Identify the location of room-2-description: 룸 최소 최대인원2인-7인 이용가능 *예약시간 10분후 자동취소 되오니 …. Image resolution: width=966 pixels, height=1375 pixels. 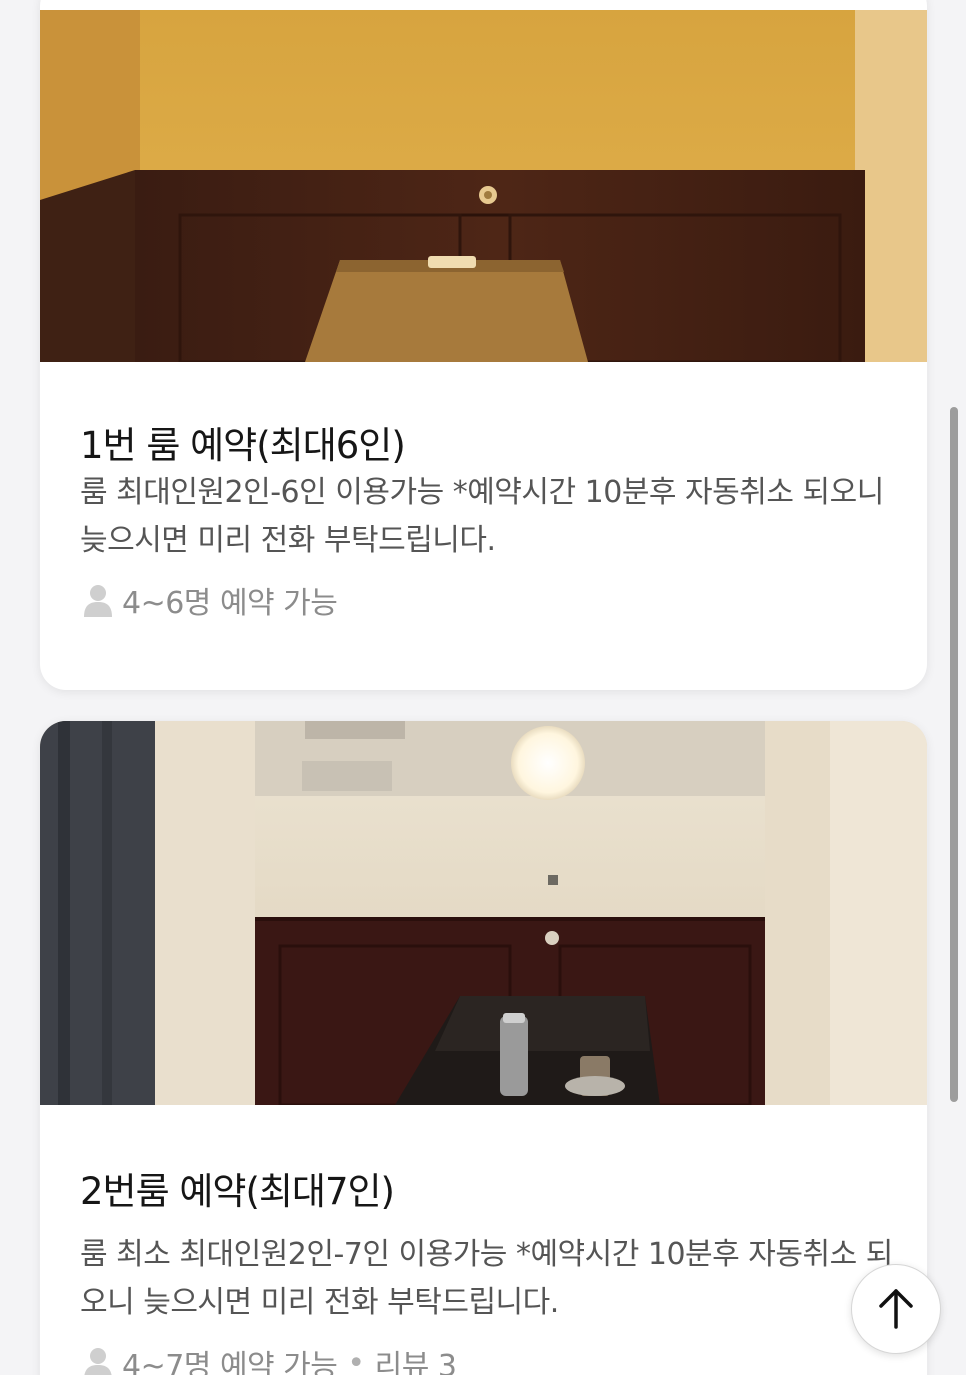
(486, 1278).